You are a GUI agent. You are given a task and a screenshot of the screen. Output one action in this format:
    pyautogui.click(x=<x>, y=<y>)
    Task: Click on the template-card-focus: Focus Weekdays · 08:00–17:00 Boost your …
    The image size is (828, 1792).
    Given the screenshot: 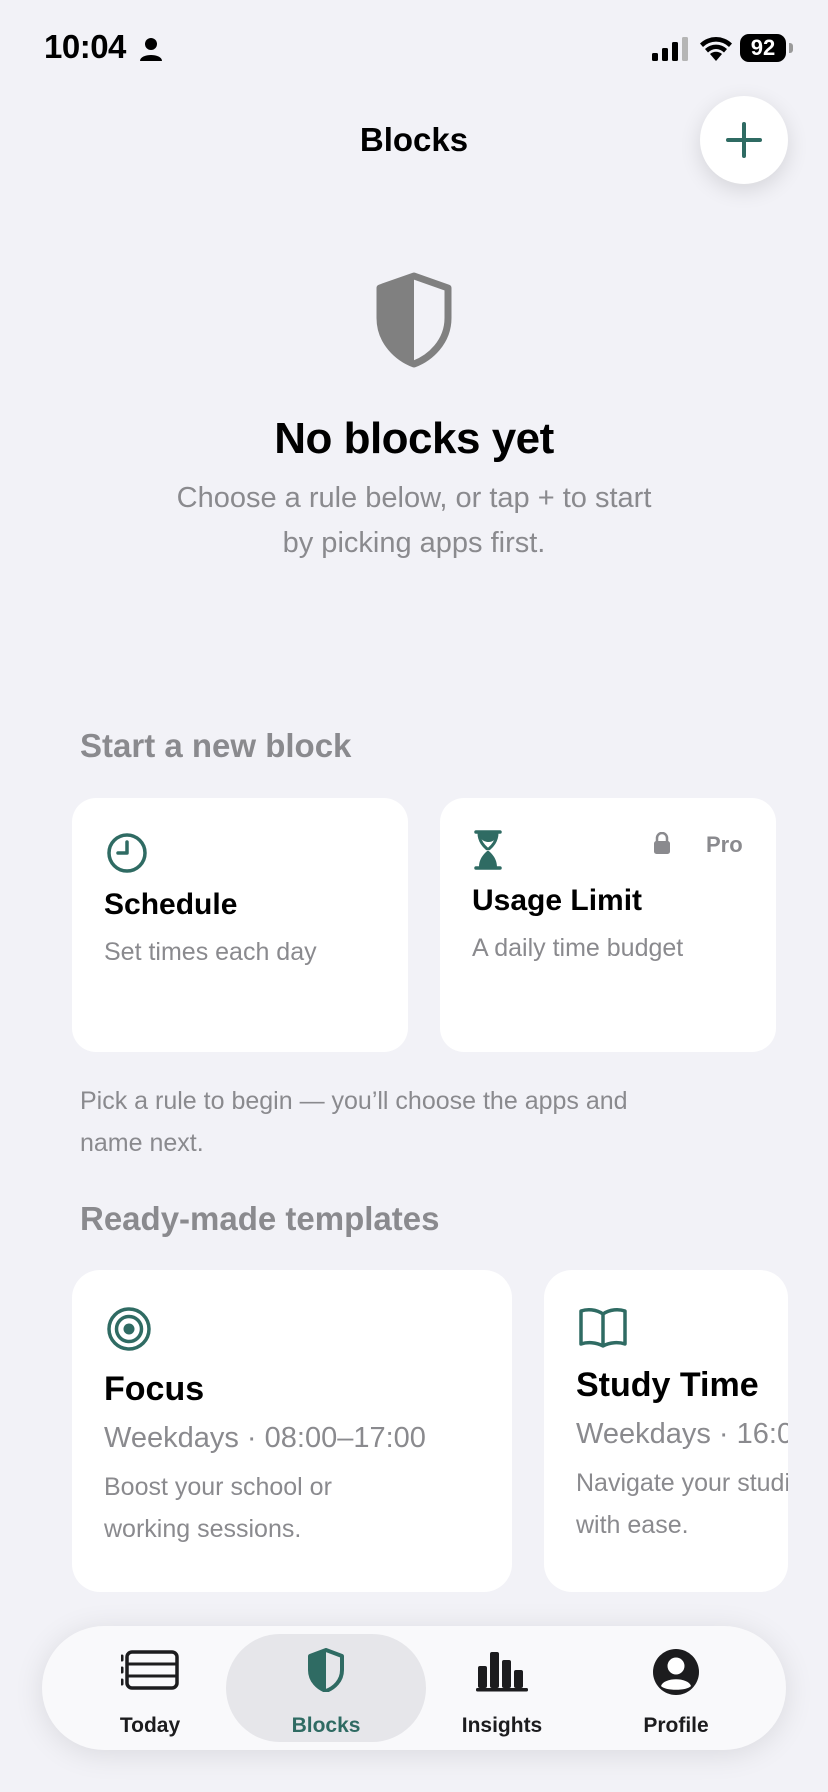 What is the action you would take?
    pyautogui.click(x=292, y=1431)
    